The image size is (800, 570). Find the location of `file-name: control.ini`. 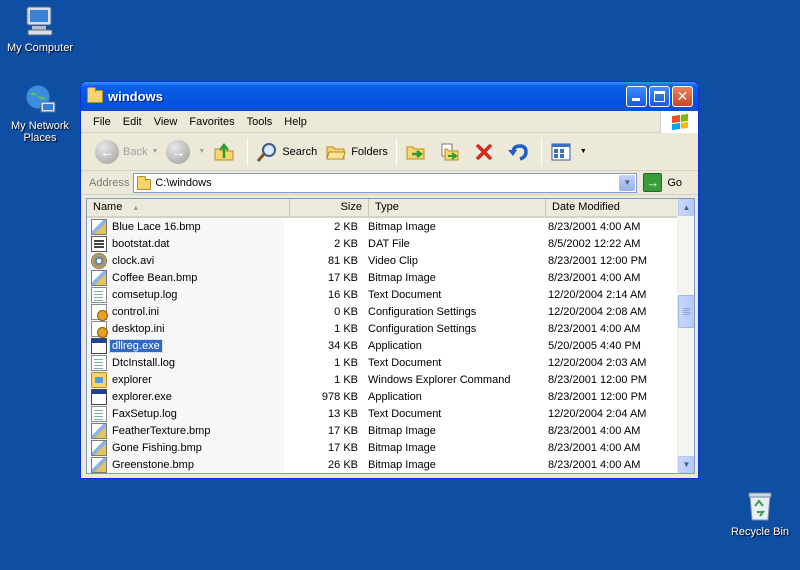

file-name: control.ini is located at coordinates (136, 311).